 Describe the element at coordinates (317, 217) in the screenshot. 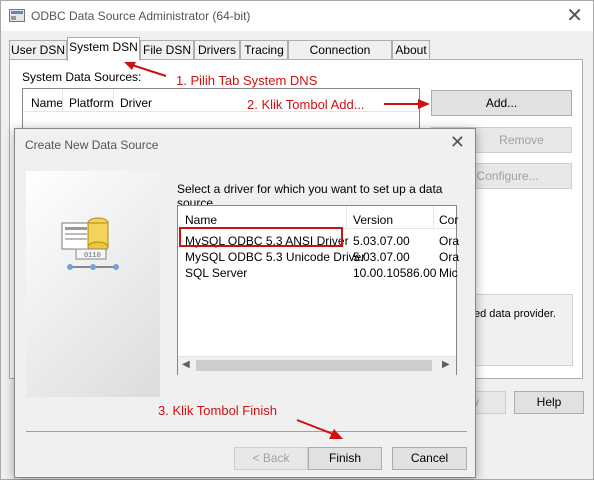

I see `driver-list-header` at that location.